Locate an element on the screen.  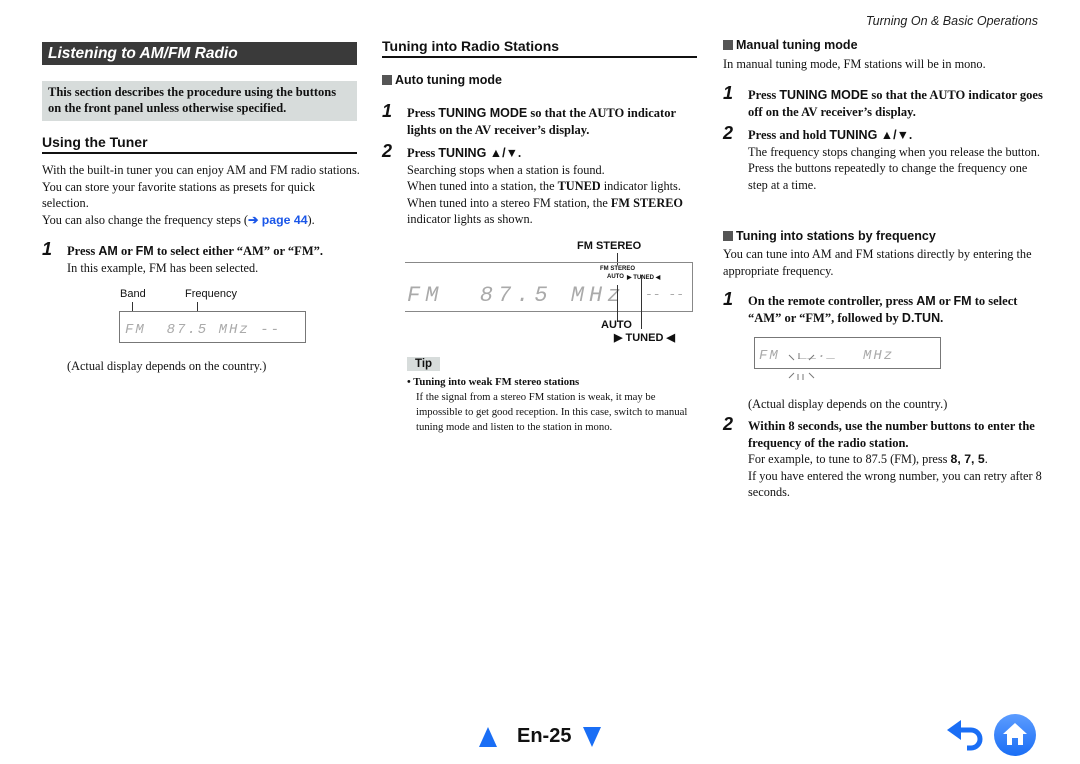
back-button is located at coordinates (965, 735).